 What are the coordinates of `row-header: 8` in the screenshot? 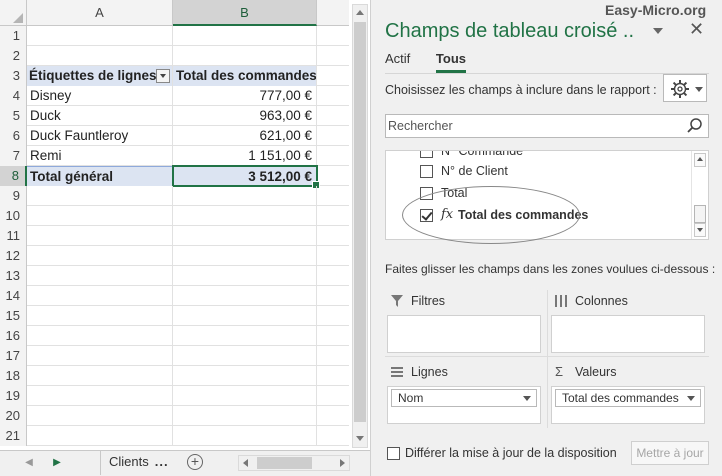 It's located at (13, 176).